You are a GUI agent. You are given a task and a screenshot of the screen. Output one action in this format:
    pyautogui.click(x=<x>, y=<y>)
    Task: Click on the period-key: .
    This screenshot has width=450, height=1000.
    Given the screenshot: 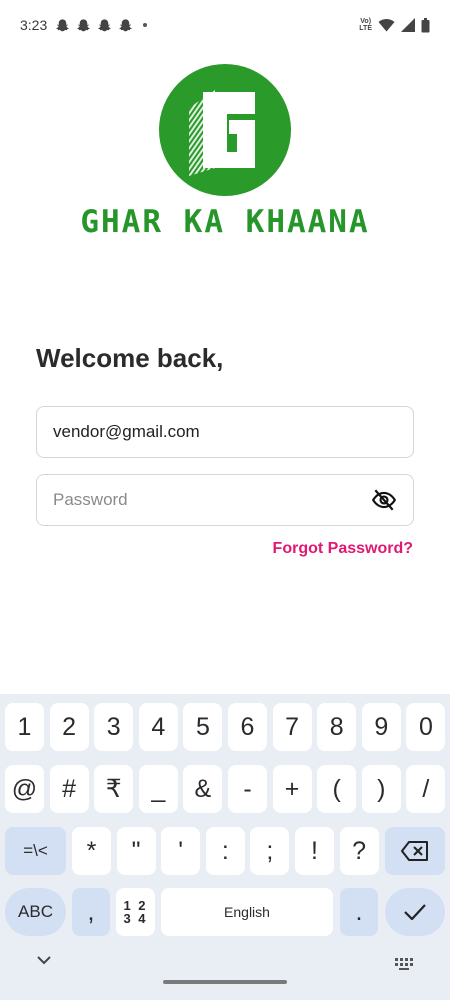 What is the action you would take?
    pyautogui.click(x=359, y=912)
    